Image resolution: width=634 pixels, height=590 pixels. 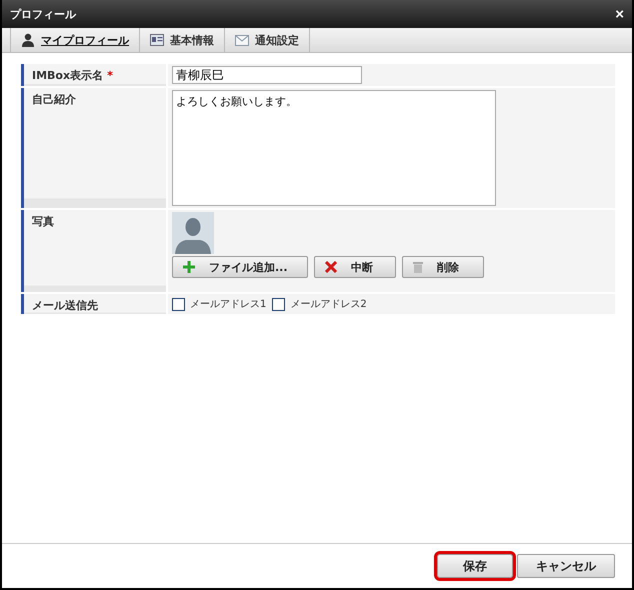 What do you see at coordinates (619, 14) in the screenshot?
I see `close-button: ×` at bounding box center [619, 14].